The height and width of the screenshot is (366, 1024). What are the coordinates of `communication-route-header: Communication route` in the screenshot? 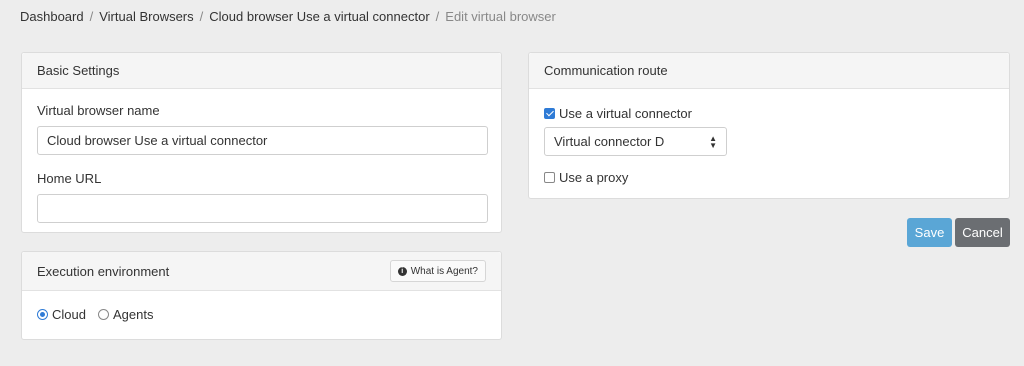 It's located at (769, 71).